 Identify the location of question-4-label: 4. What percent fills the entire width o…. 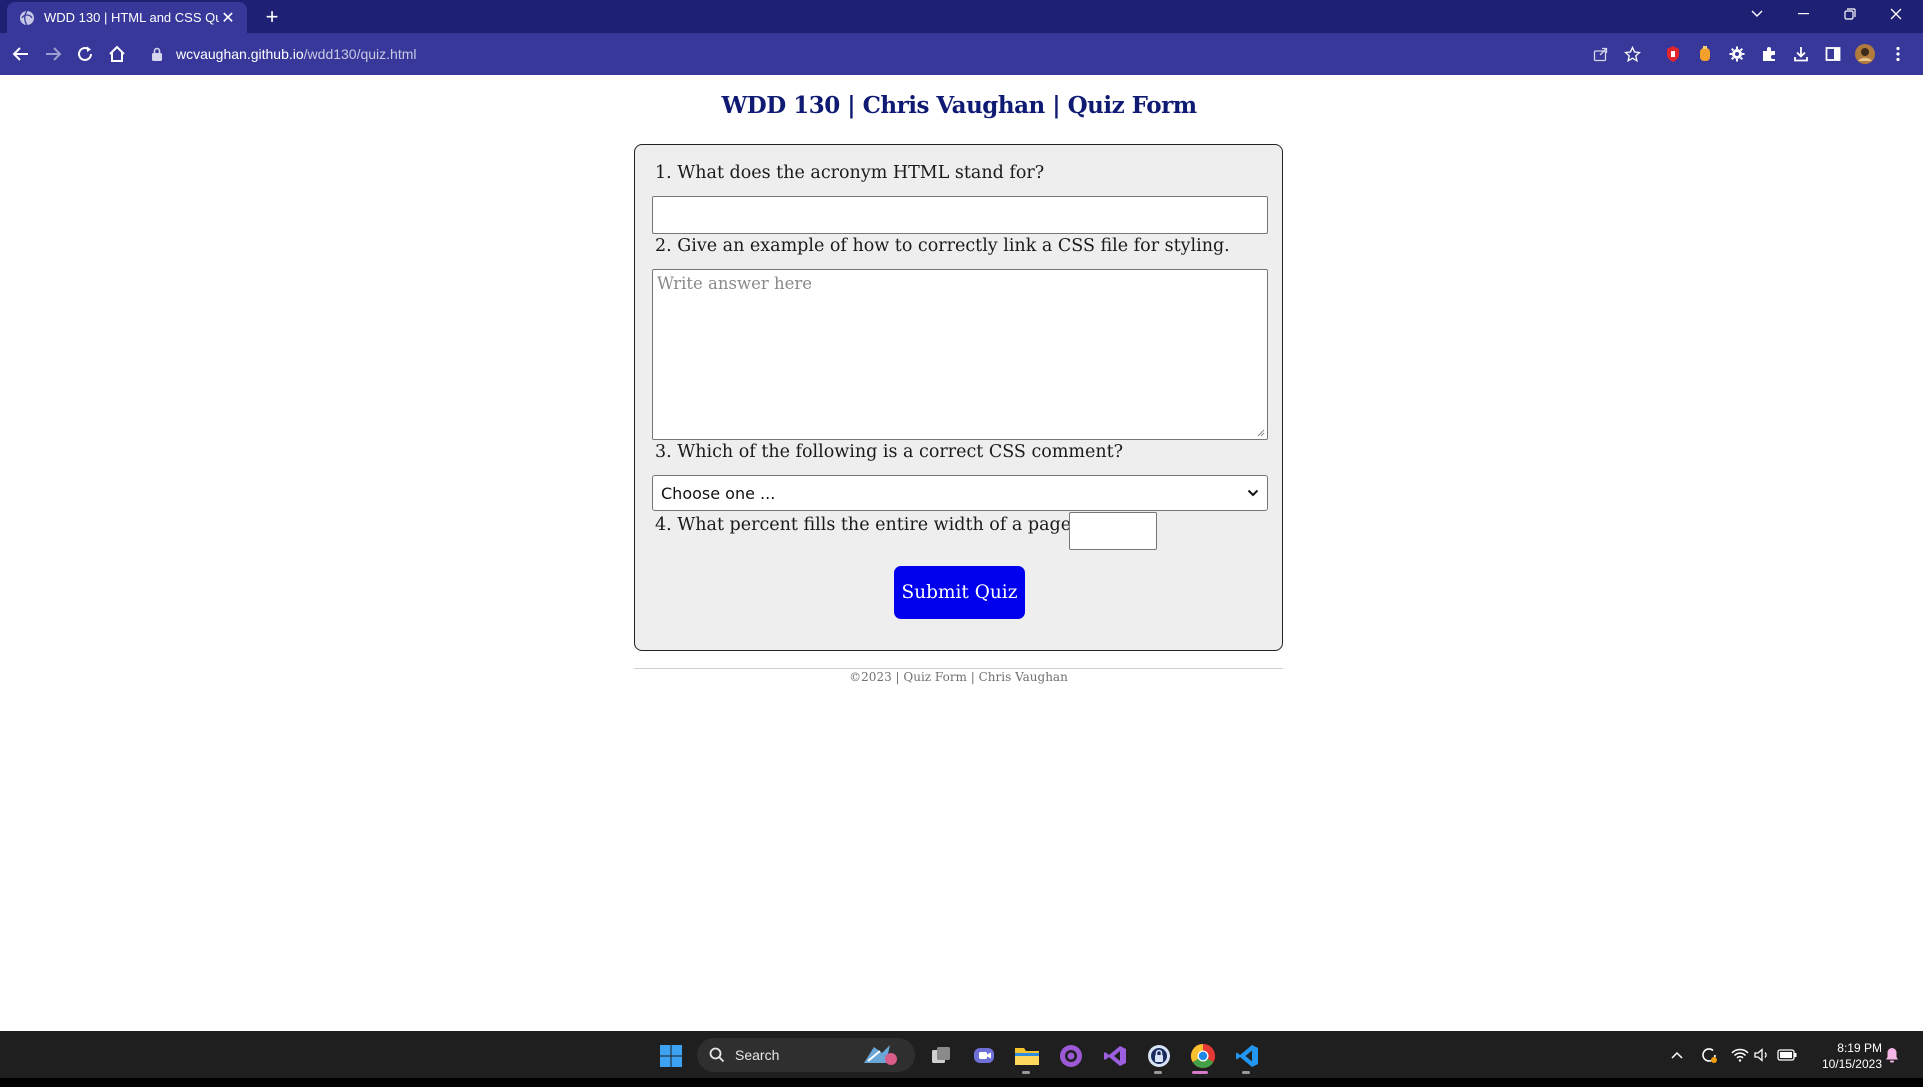
(868, 525).